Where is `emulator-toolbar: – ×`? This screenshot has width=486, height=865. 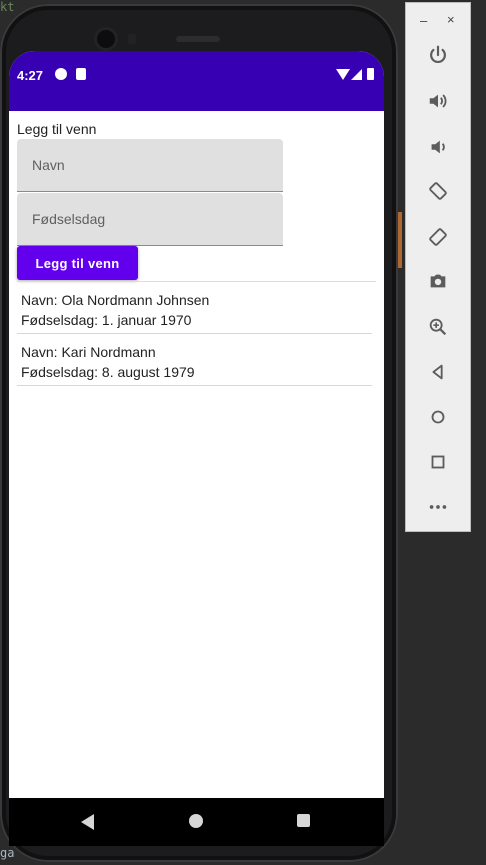
emulator-toolbar: – × is located at coordinates (438, 267).